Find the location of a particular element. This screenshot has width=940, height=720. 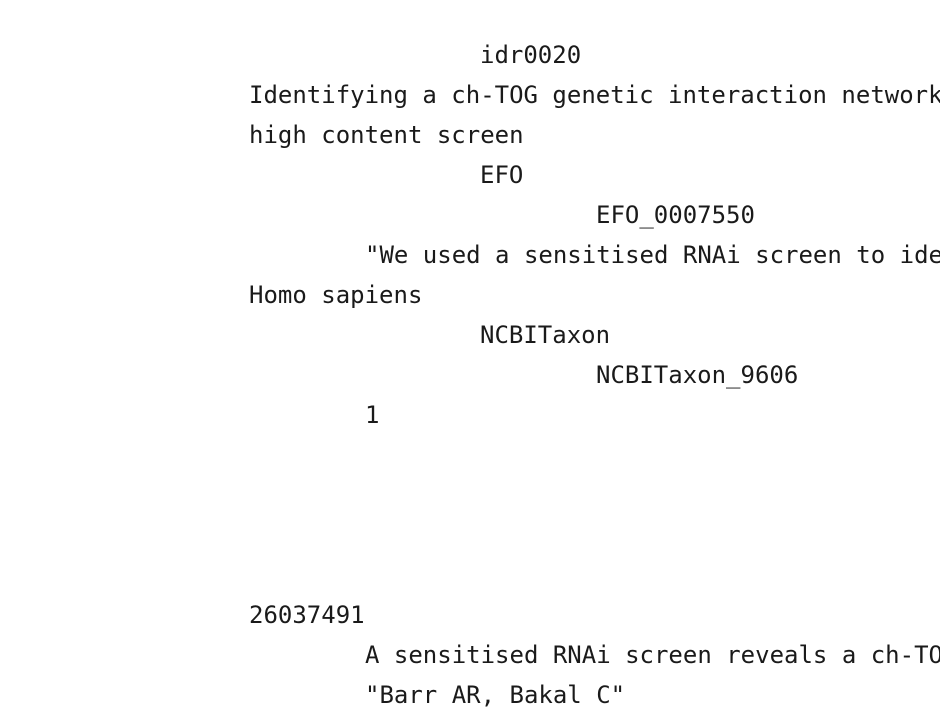

line-value: Homo sapiens is located at coordinates (336, 295).